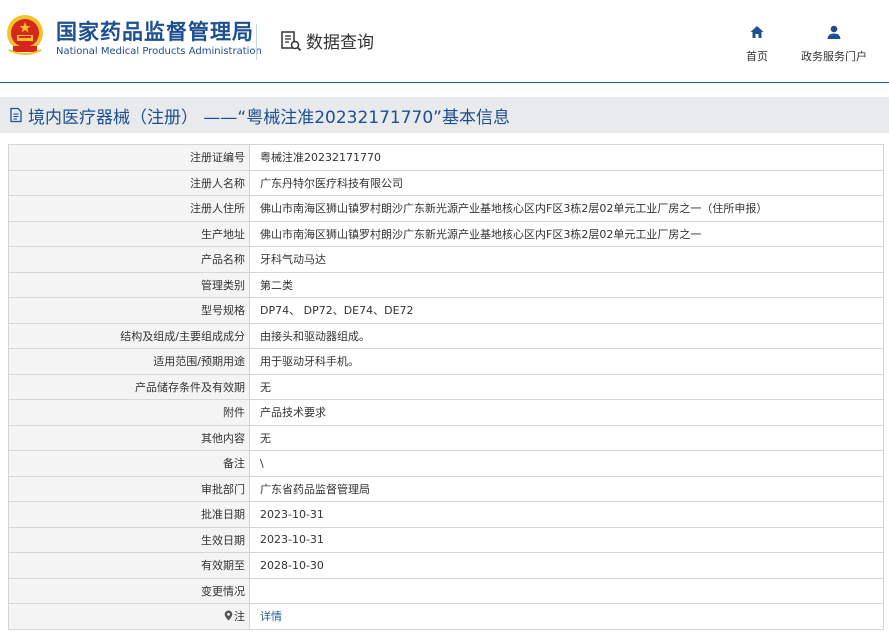 The height and width of the screenshot is (634, 889). What do you see at coordinates (25, 35) in the screenshot?
I see `national-emblem-icon` at bounding box center [25, 35].